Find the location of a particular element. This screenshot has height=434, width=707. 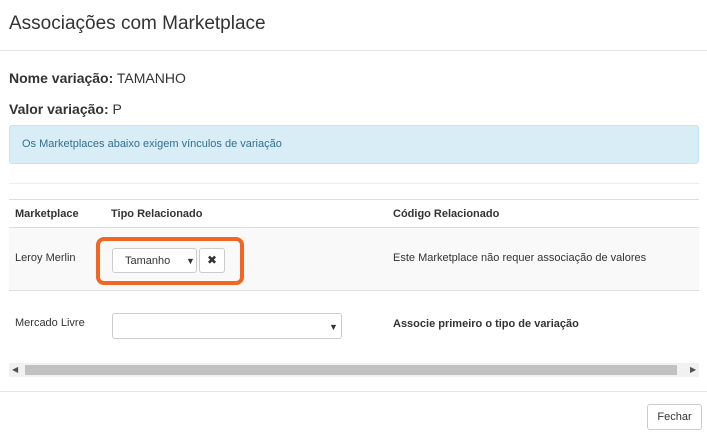

tipo-select: ▼ is located at coordinates (227, 326).